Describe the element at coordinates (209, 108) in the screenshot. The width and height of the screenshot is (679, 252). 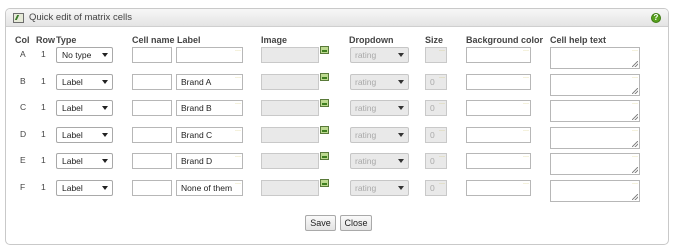
I see `label-input: Brand B ···` at that location.